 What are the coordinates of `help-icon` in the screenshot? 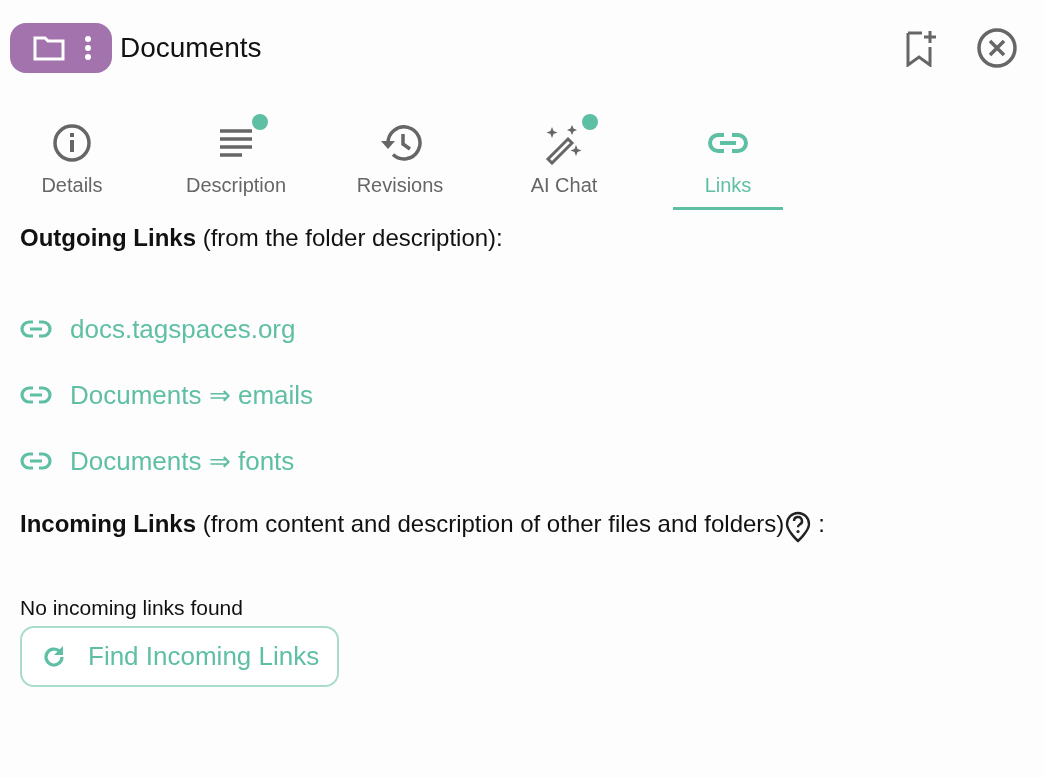 It's located at (798, 527).